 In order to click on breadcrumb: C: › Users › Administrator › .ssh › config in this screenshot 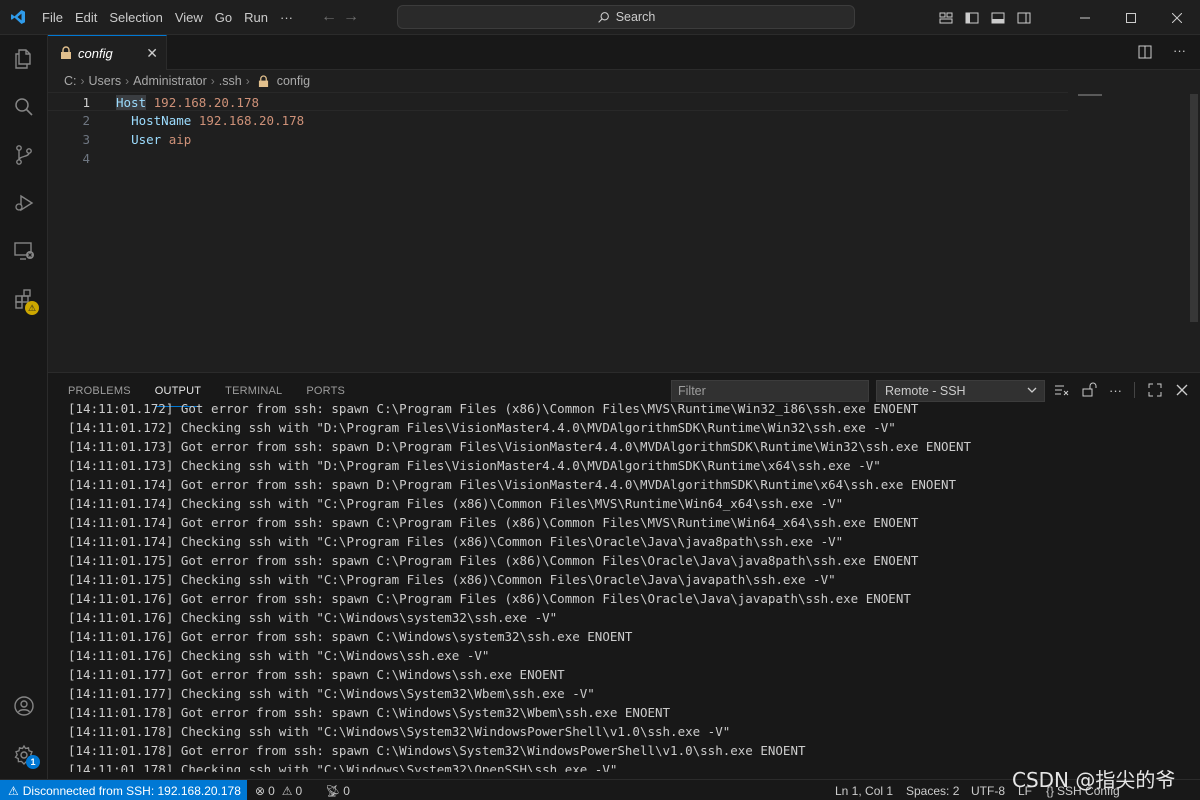, I will do `click(624, 81)`.